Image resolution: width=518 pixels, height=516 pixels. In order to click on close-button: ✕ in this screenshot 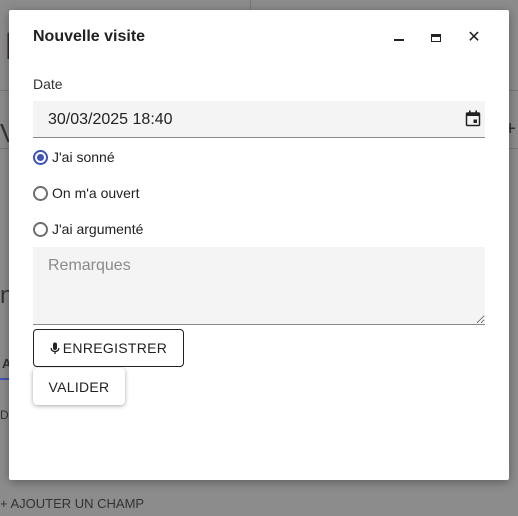, I will do `click(474, 38)`.